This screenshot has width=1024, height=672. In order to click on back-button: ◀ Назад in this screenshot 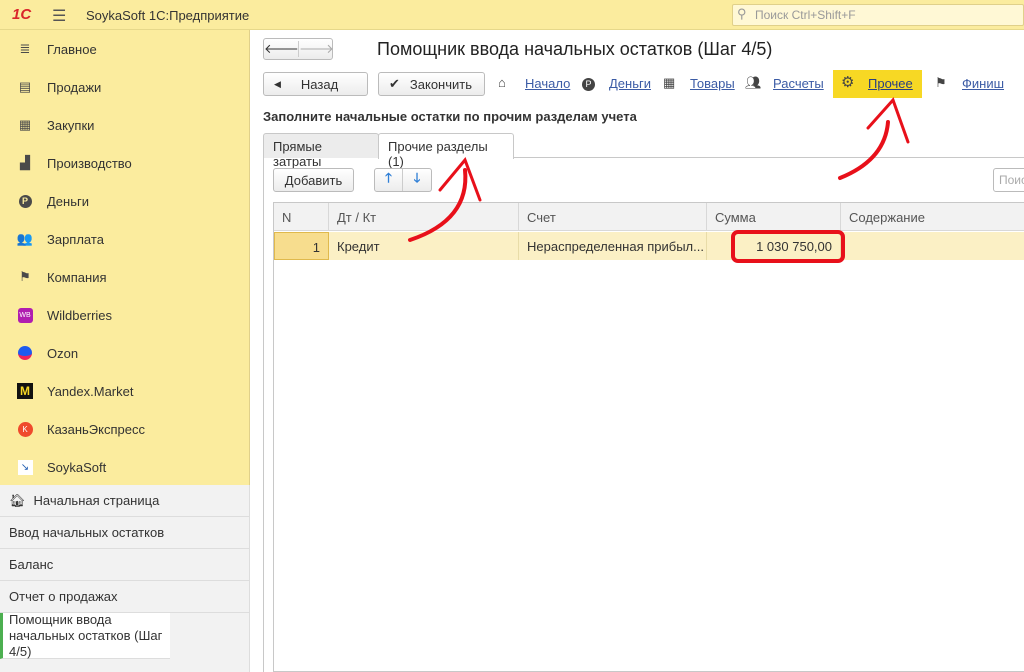, I will do `click(315, 84)`.